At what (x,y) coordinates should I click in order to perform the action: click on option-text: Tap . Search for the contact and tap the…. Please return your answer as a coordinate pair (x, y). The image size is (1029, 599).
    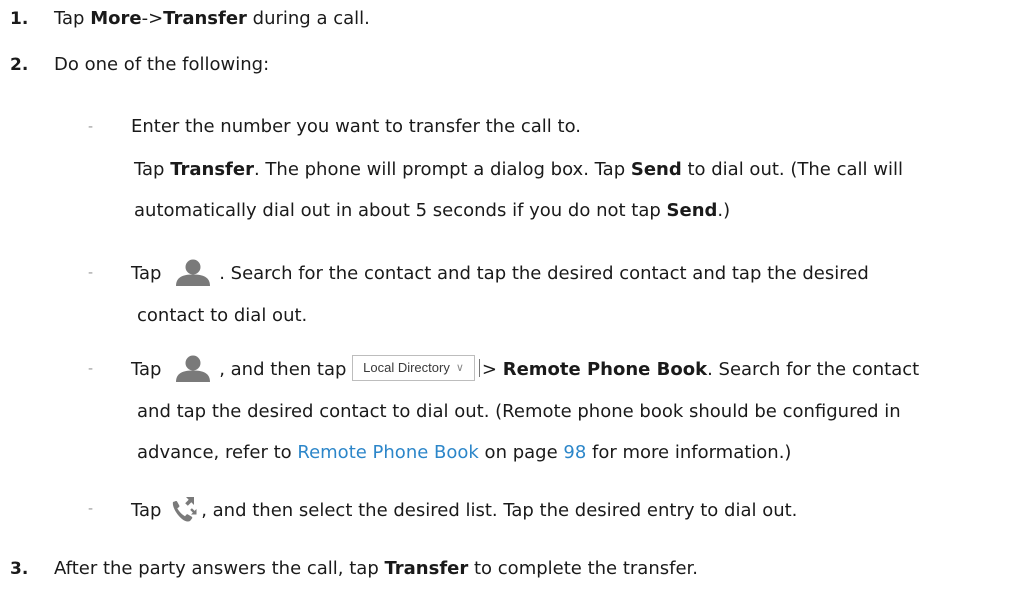
    Looking at the image, I should click on (500, 273).